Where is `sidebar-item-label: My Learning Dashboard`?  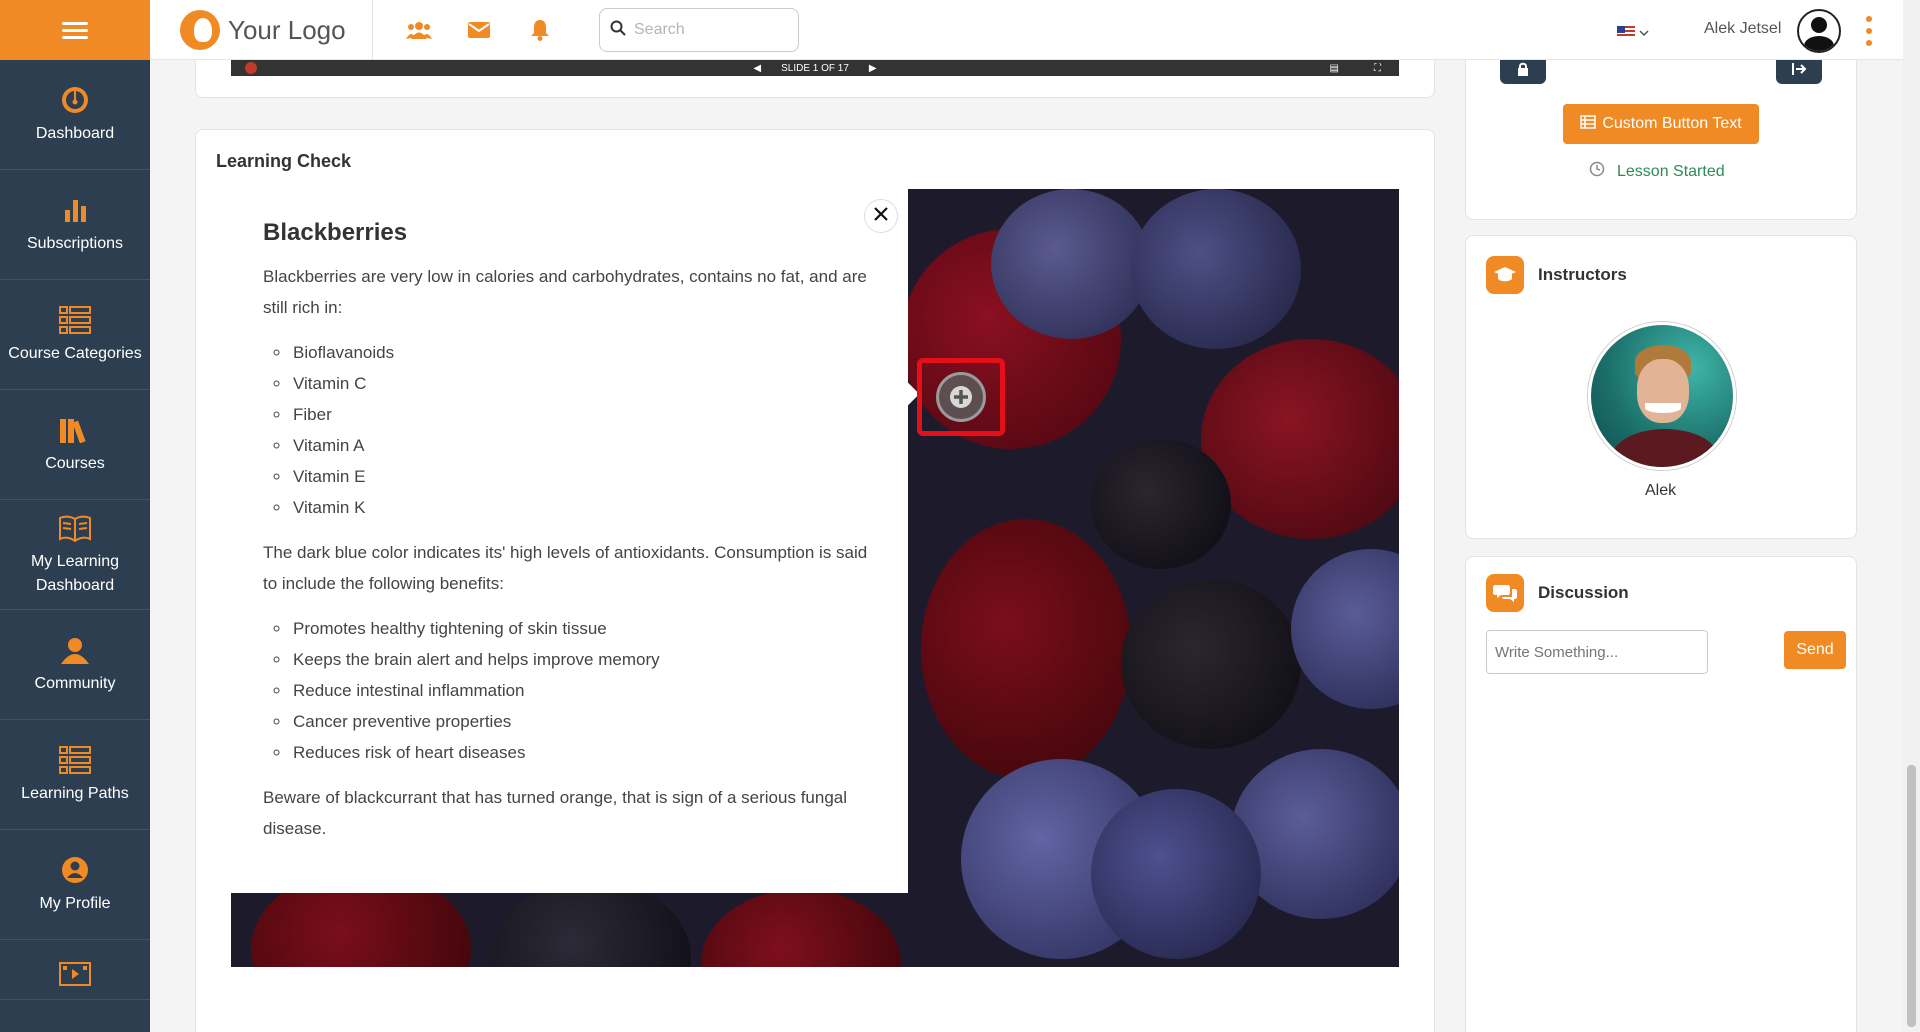
sidebar-item-label: My Learning Dashboard is located at coordinates (75, 573).